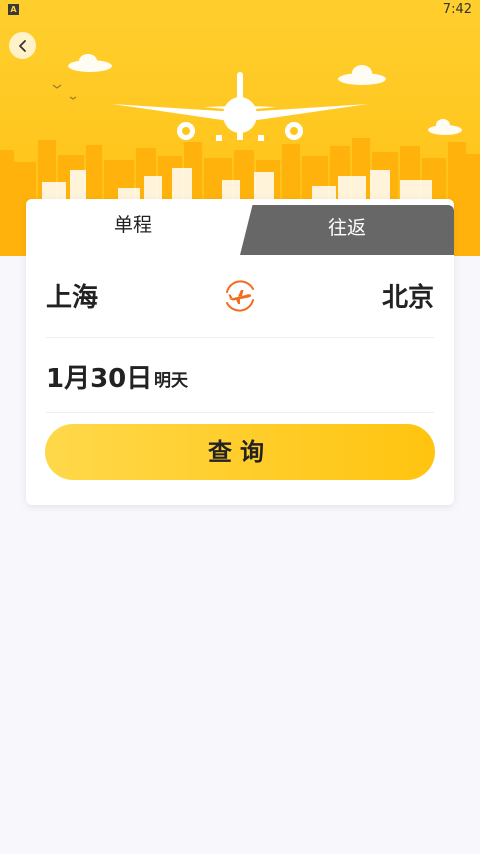 The image size is (480, 854). Describe the element at coordinates (347, 230) in the screenshot. I see `tab-round-trip: 往返` at that location.